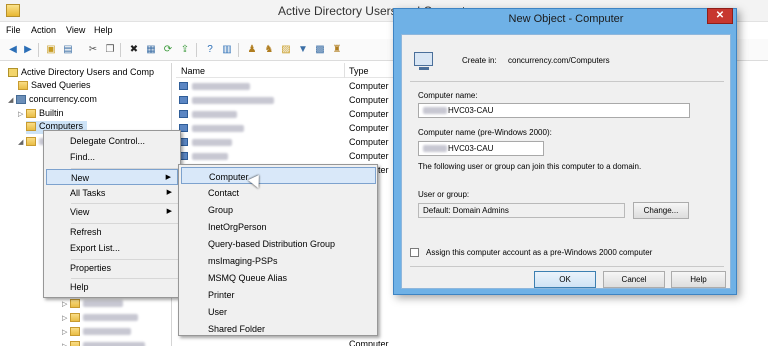  Describe the element at coordinates (286, 49) in the screenshot. I see `new-ou-icon: ▨` at that location.